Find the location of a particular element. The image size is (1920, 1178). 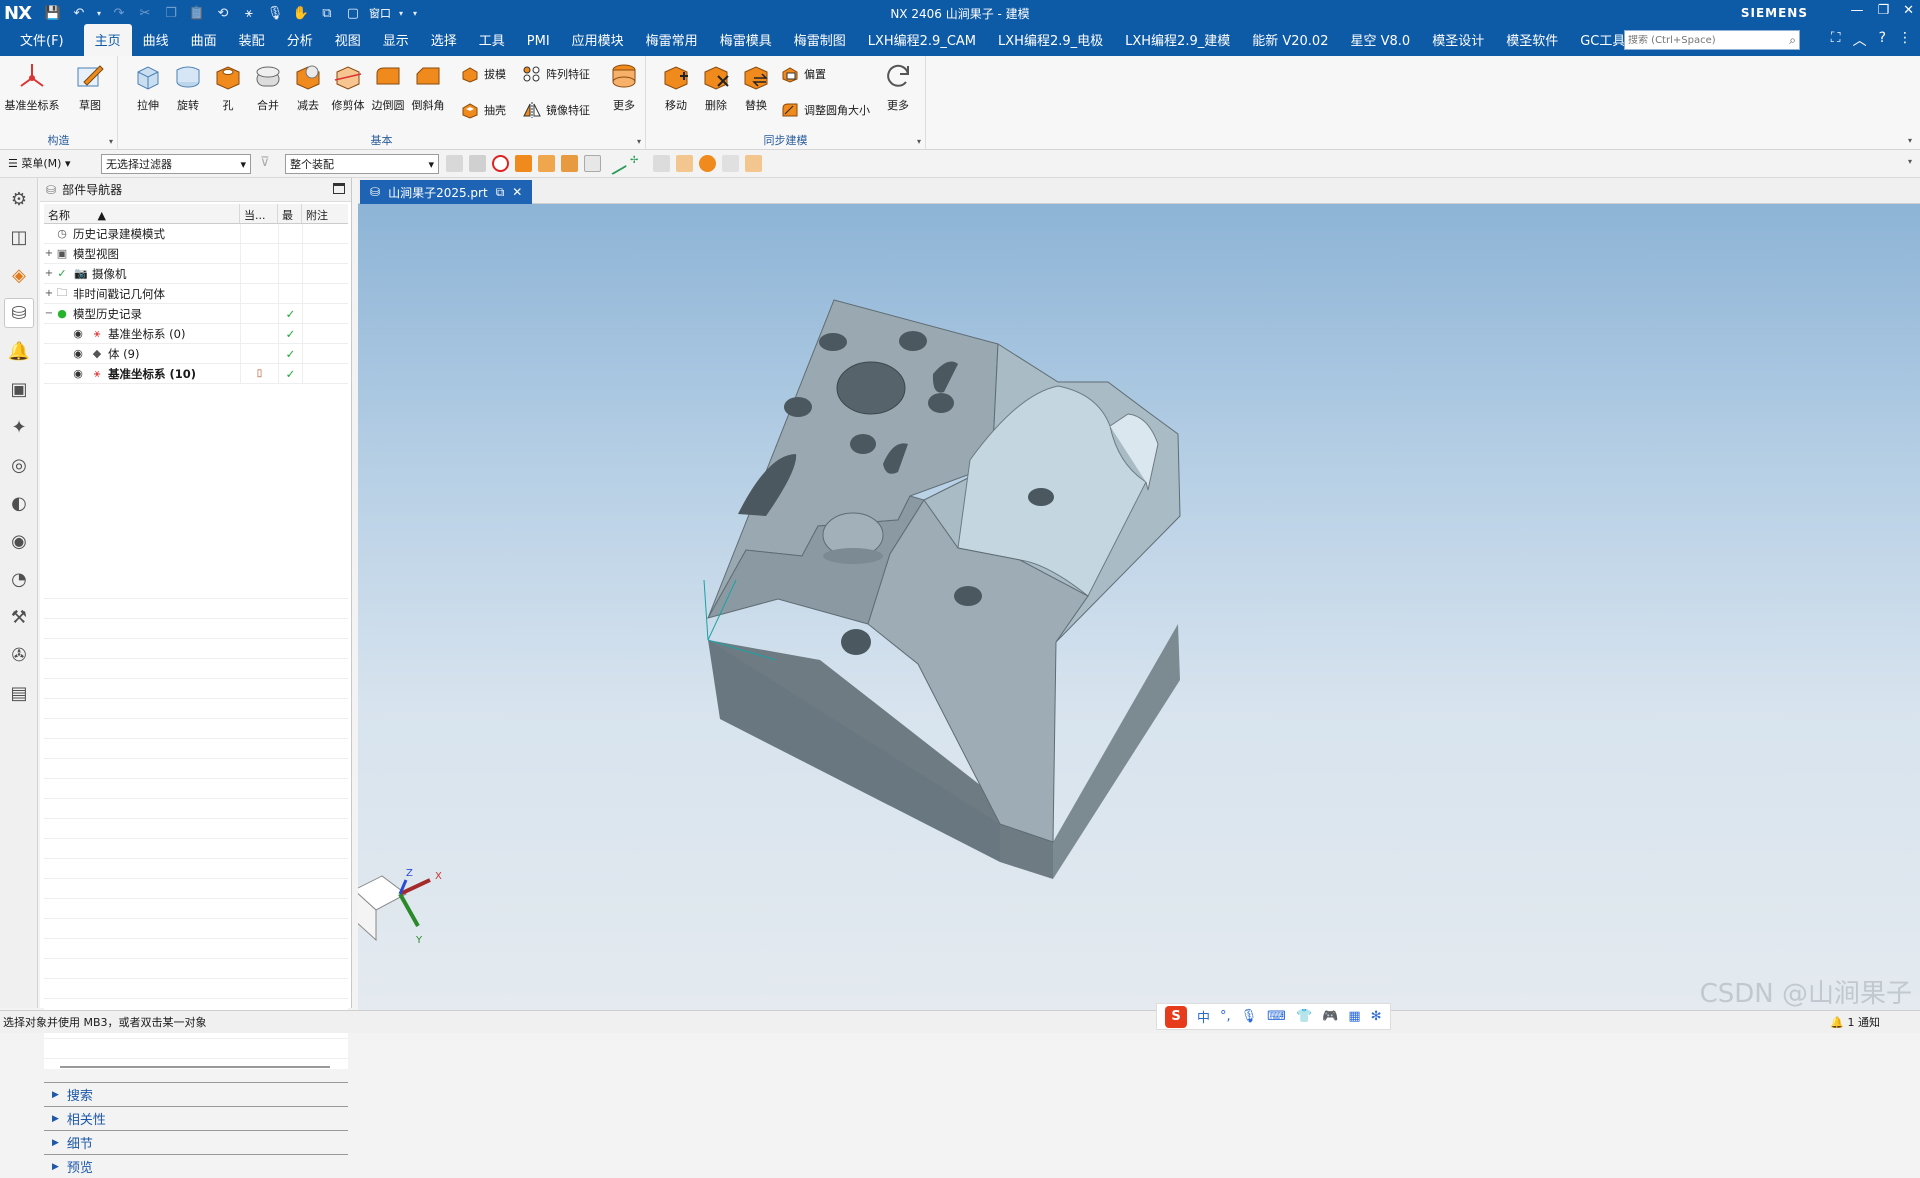

ime-settings-icon: ✻ is located at coordinates (1376, 1016).